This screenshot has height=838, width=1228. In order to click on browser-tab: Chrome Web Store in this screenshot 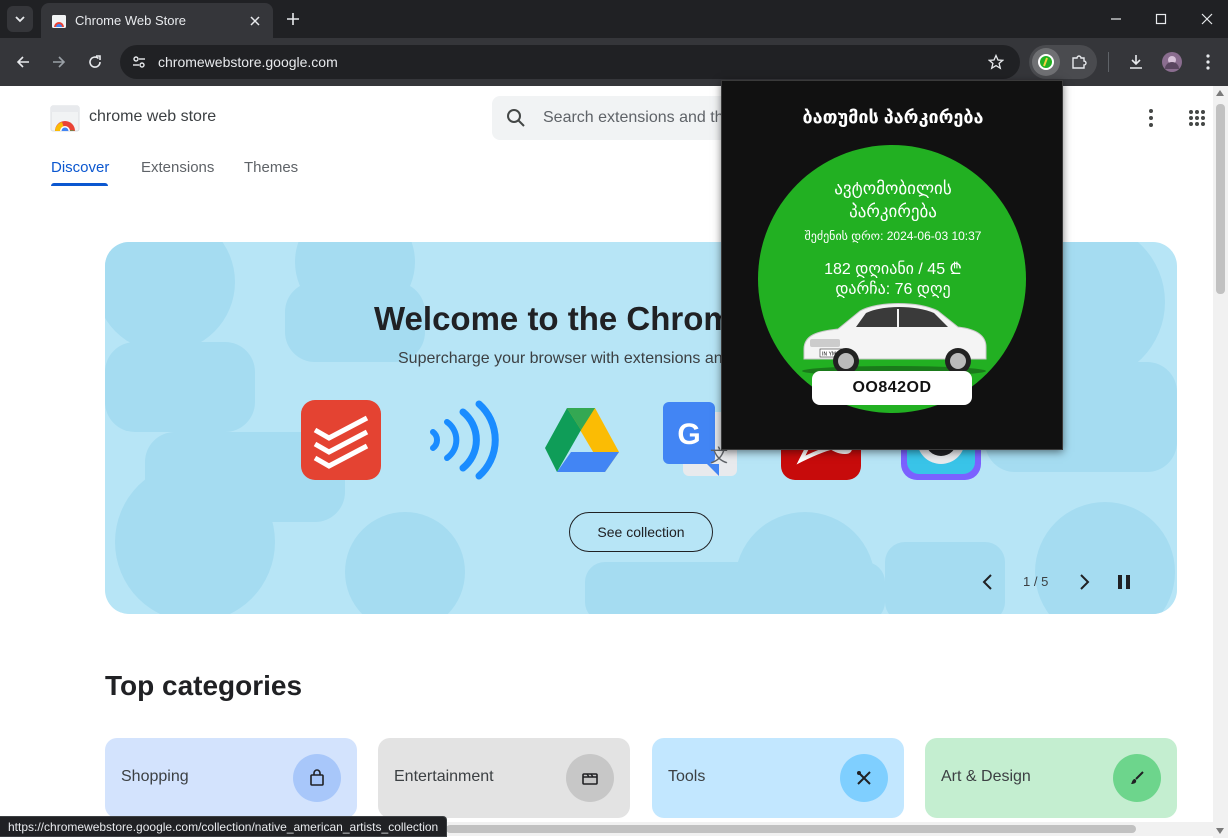, I will do `click(157, 20)`.